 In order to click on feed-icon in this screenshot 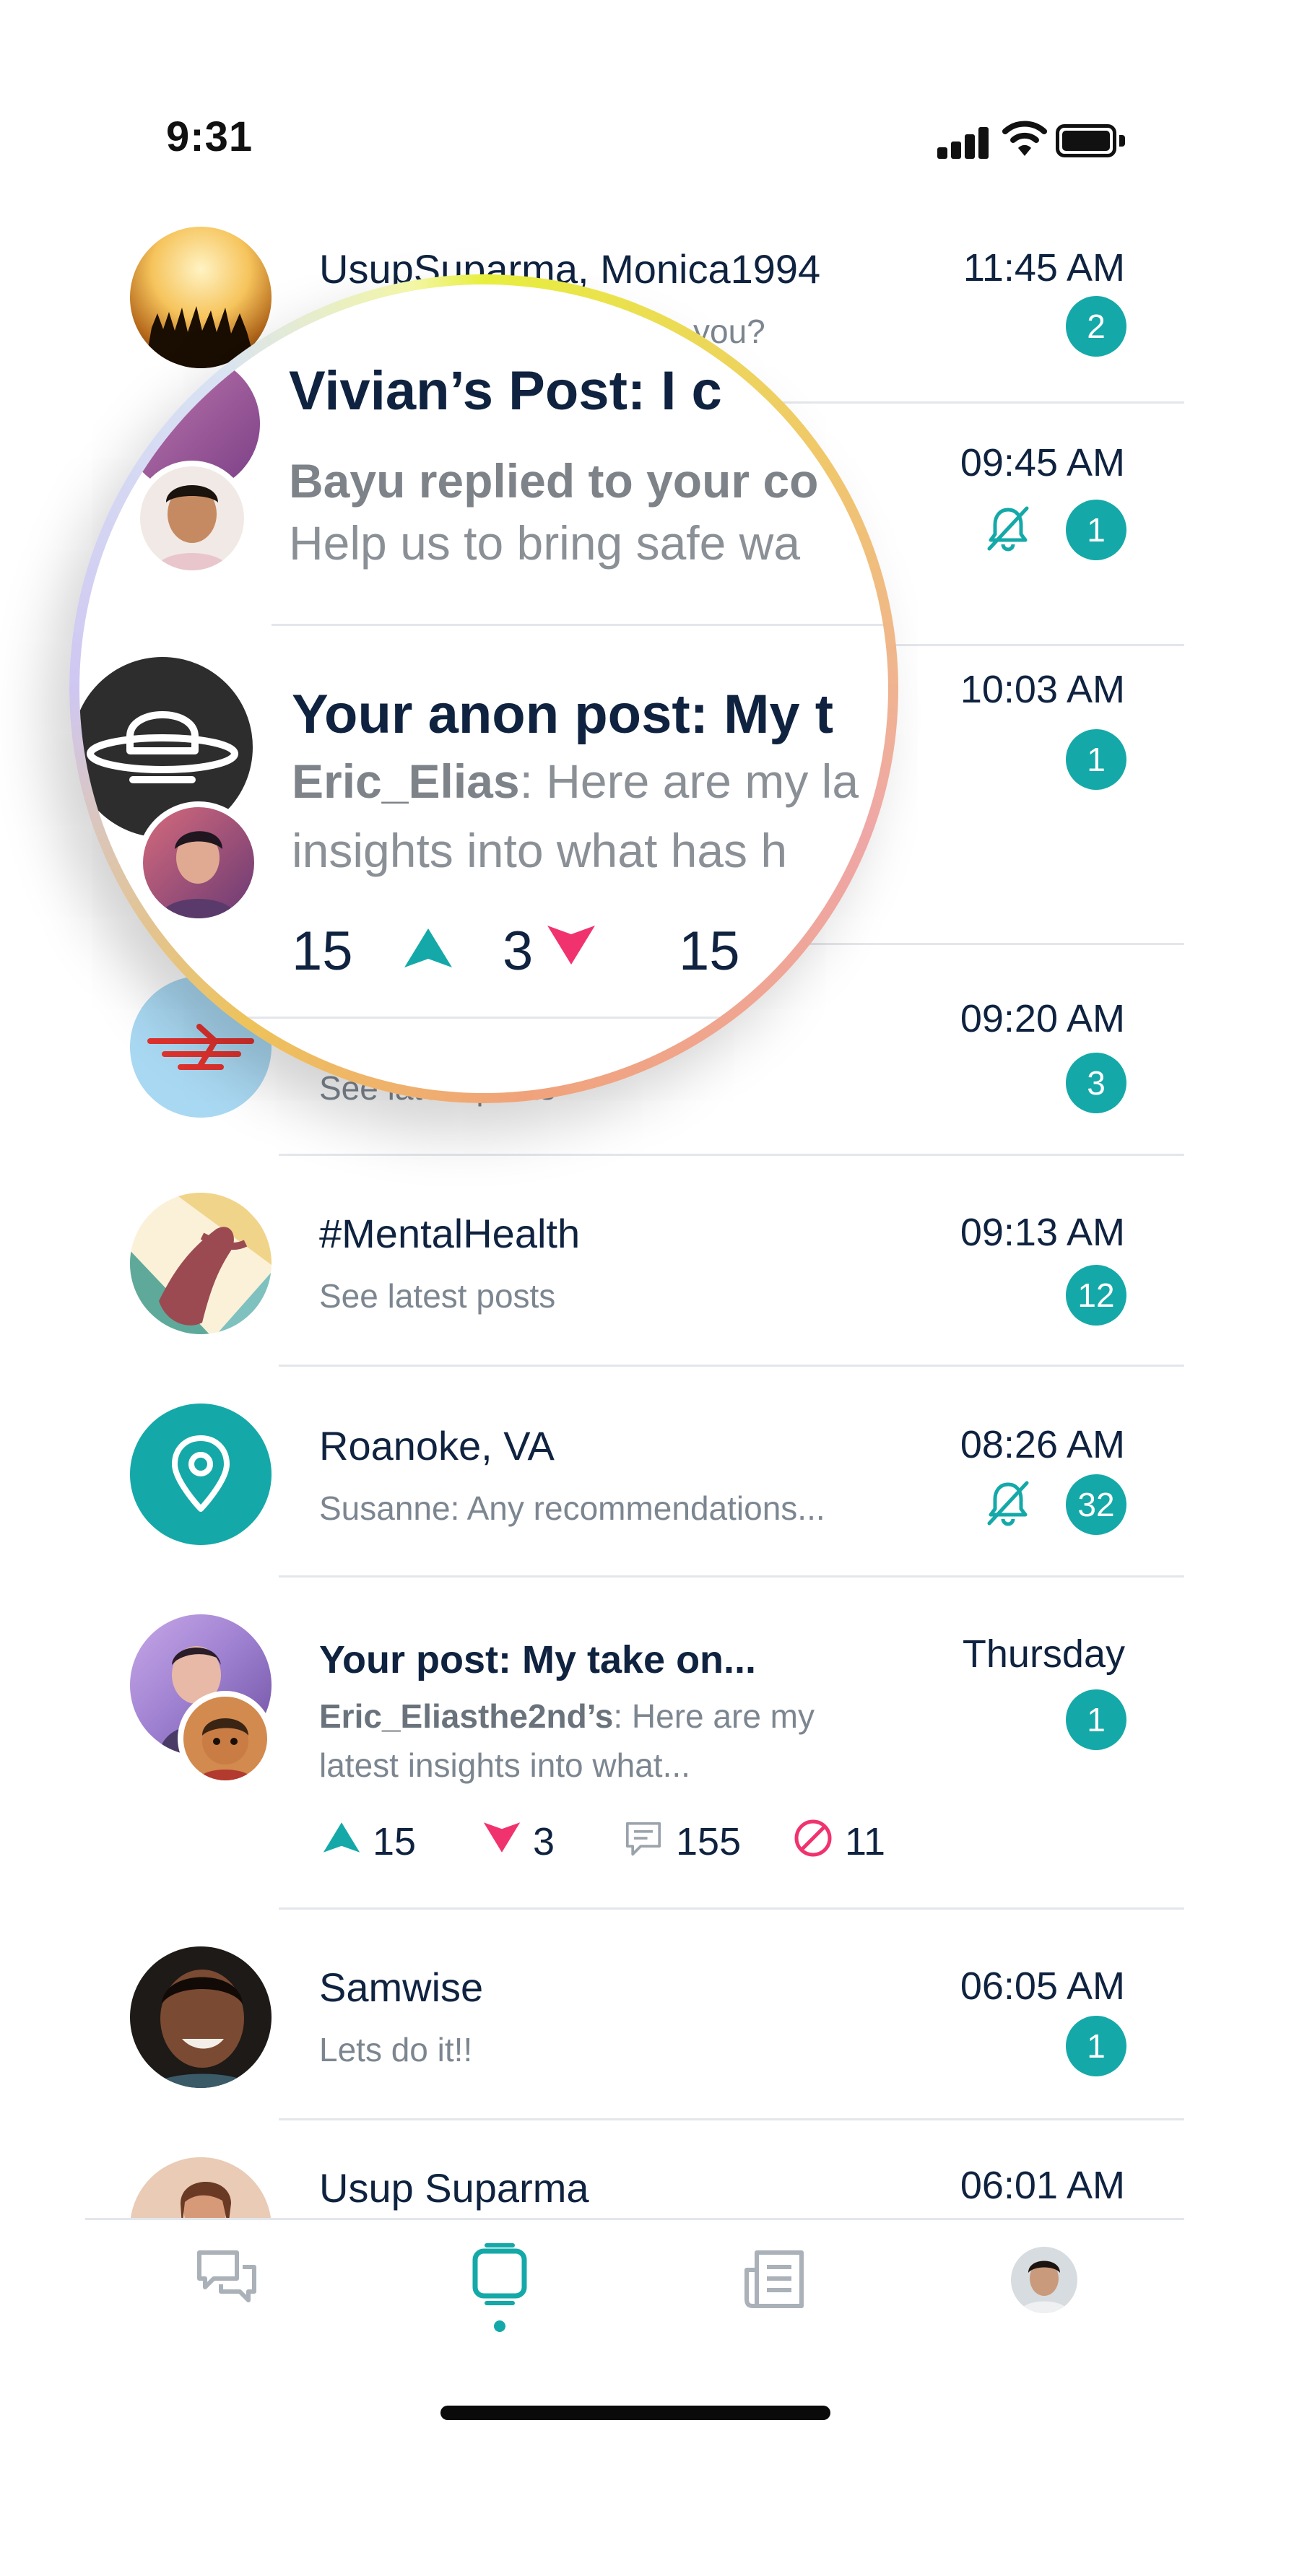, I will do `click(499, 2274)`.